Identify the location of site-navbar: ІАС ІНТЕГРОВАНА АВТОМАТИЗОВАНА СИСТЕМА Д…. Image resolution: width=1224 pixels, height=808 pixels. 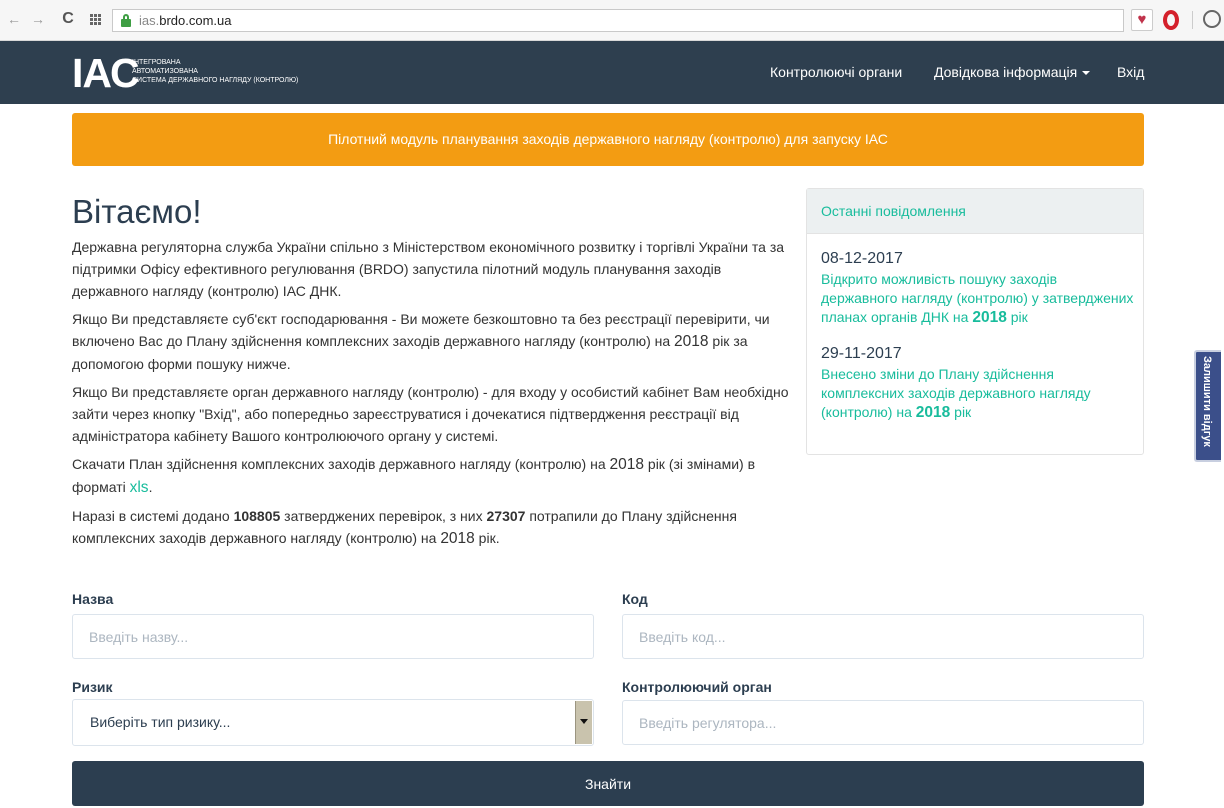
(612, 72).